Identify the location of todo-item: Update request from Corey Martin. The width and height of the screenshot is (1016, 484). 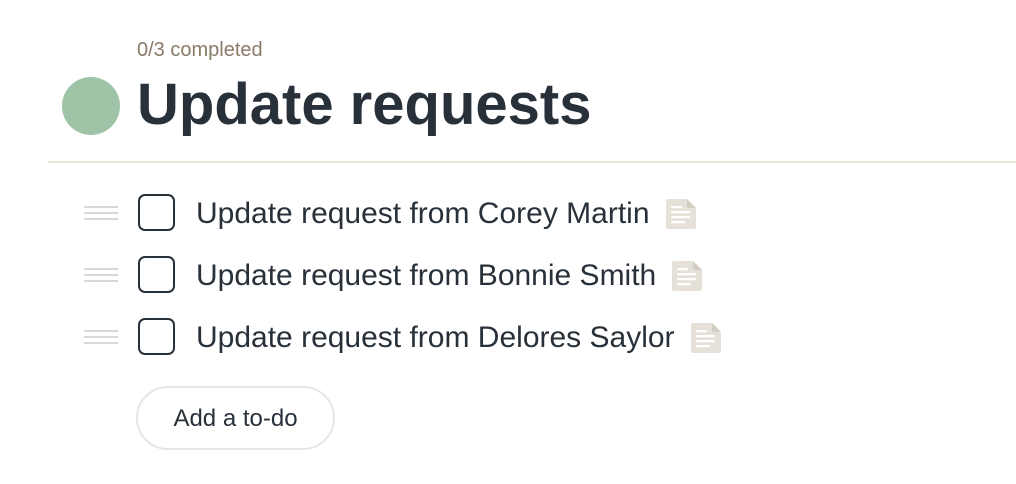
(508, 214).